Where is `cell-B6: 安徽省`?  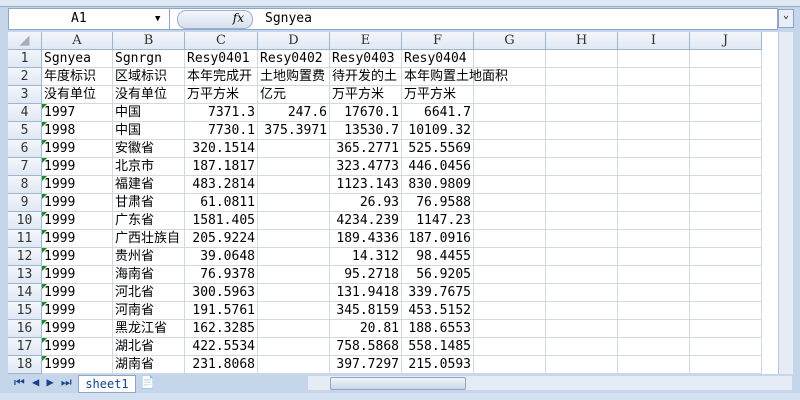
cell-B6: 安徽省 is located at coordinates (149, 149).